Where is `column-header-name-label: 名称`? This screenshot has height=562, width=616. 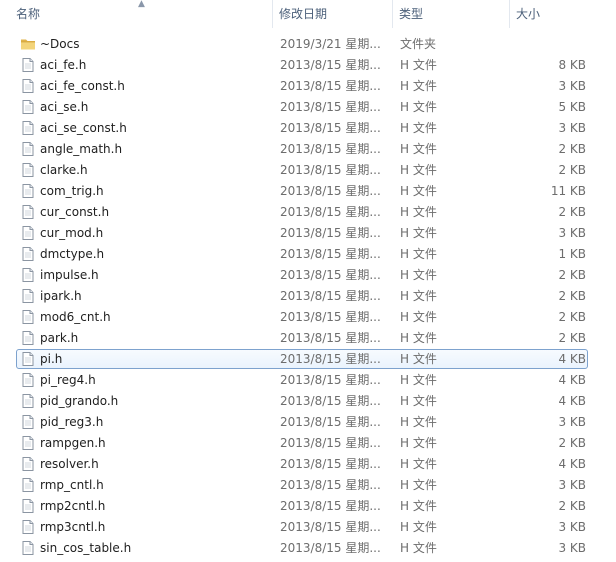 column-header-name-label: 名称 is located at coordinates (28, 14).